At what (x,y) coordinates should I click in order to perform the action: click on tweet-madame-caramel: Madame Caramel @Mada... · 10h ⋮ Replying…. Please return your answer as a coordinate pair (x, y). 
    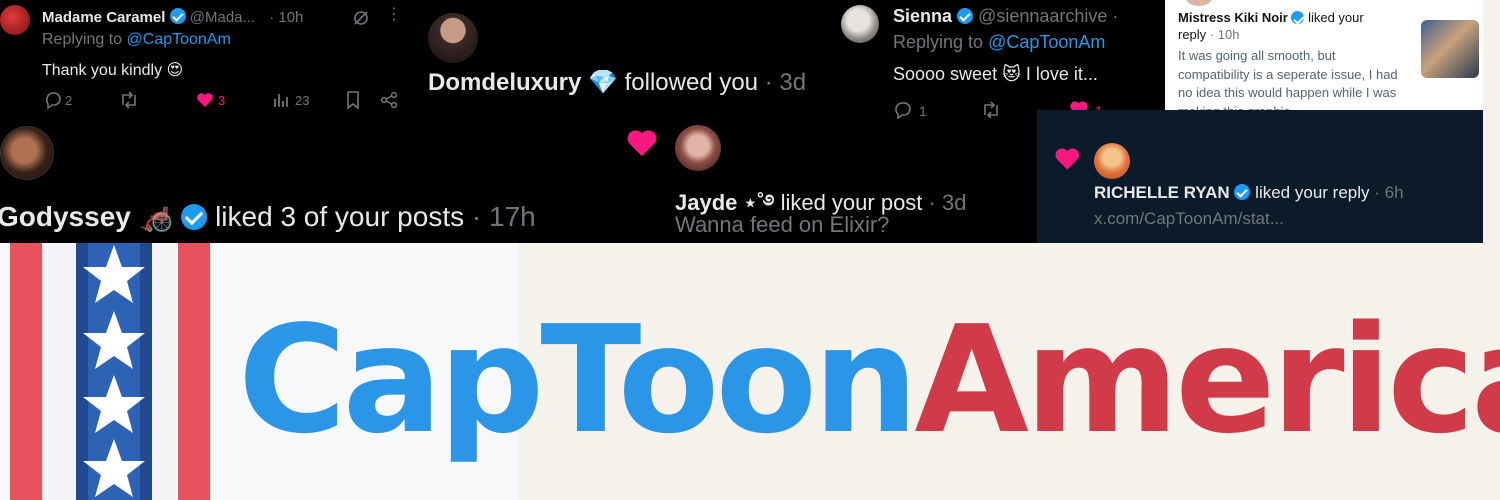
    Looking at the image, I should click on (205, 61).